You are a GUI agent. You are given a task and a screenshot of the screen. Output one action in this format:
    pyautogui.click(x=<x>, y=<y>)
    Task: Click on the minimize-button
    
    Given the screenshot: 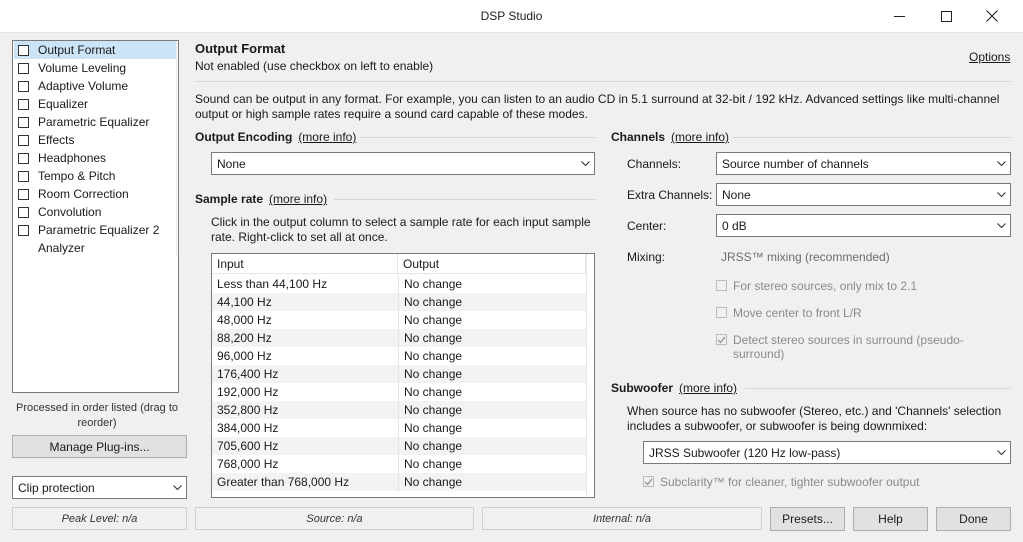 What is the action you would take?
    pyautogui.click(x=899, y=16)
    